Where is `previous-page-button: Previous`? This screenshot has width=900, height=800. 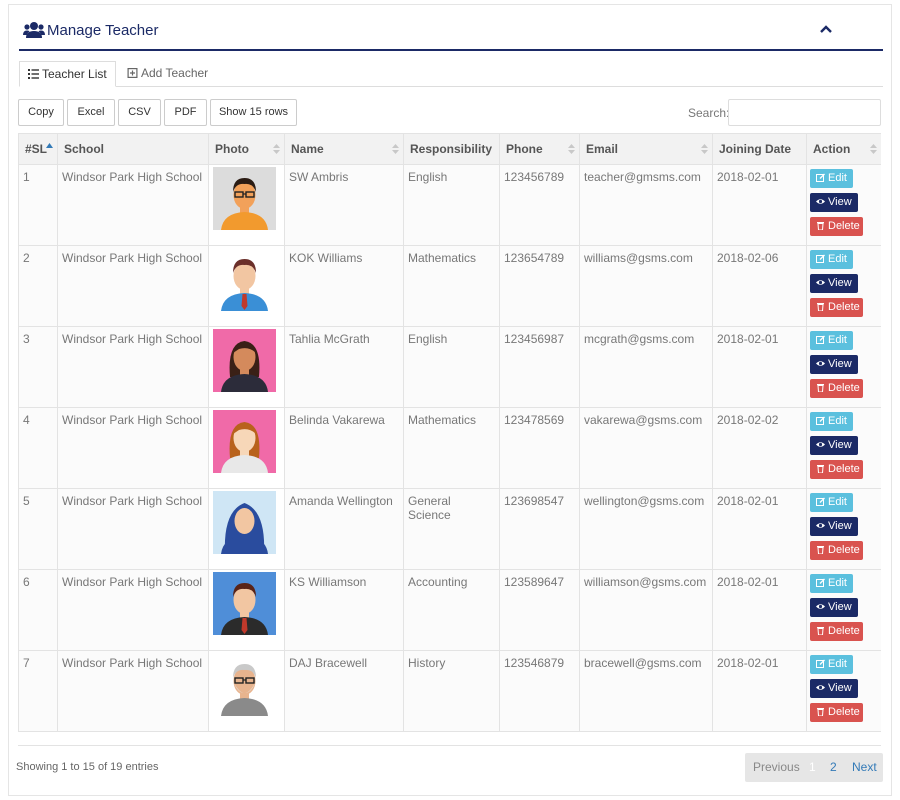
previous-page-button: Previous is located at coordinates (776, 767).